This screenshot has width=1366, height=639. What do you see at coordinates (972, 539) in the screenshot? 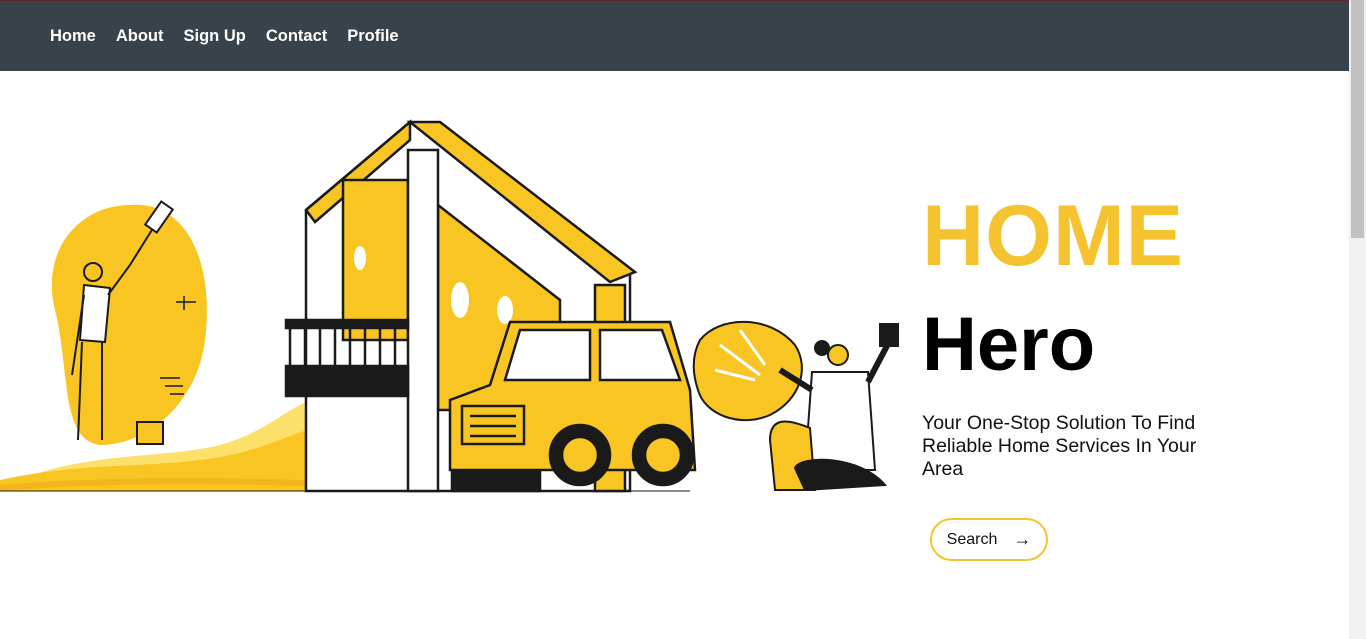
I see `search-button-label: Search` at bounding box center [972, 539].